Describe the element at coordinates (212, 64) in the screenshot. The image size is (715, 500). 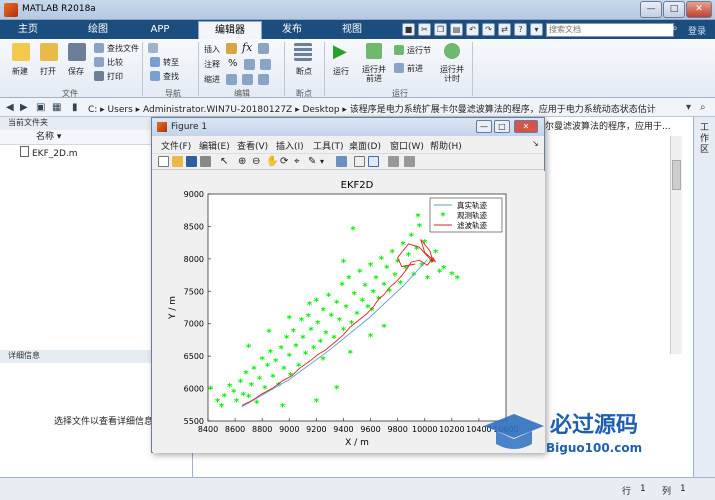
I see `comment-button: 注释` at that location.